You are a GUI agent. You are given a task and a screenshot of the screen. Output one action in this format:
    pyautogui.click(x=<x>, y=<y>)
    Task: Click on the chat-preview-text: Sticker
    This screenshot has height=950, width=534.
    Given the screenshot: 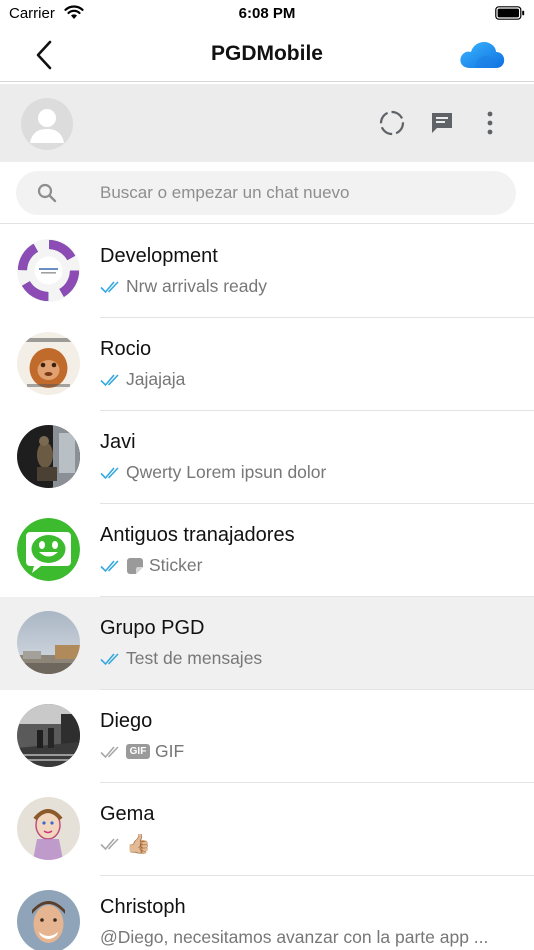 What is the action you would take?
    pyautogui.click(x=176, y=565)
    